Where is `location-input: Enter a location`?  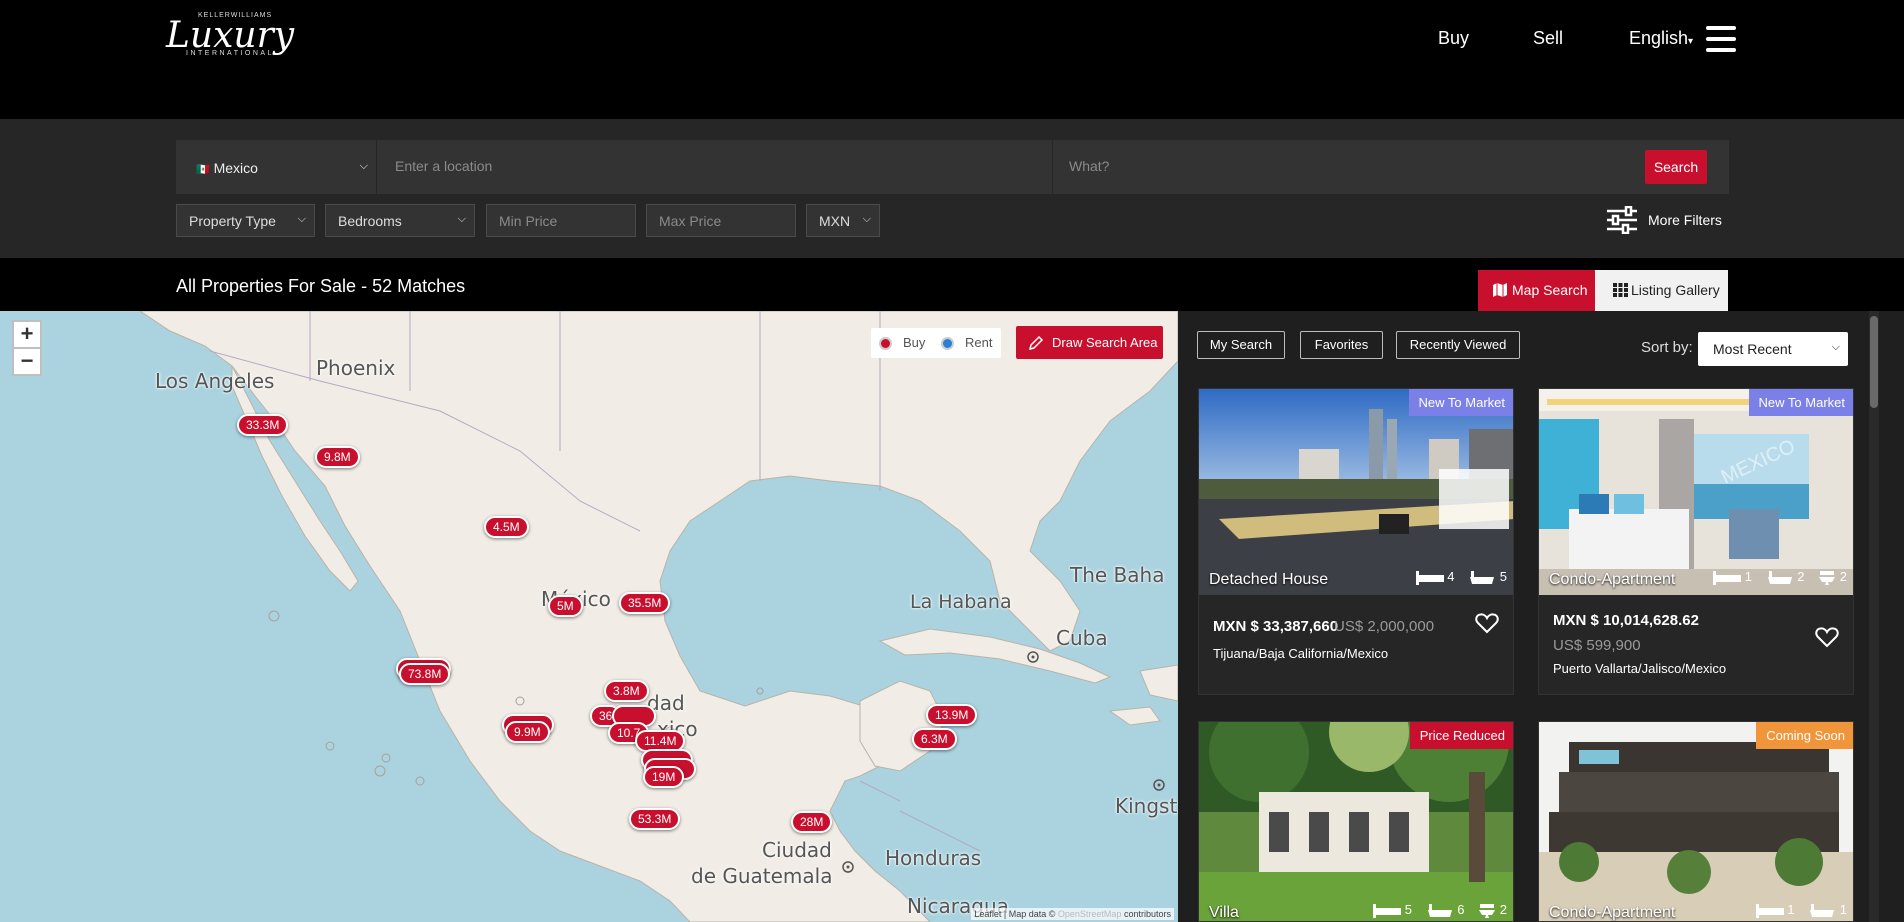
location-input: Enter a location is located at coordinates (714, 167).